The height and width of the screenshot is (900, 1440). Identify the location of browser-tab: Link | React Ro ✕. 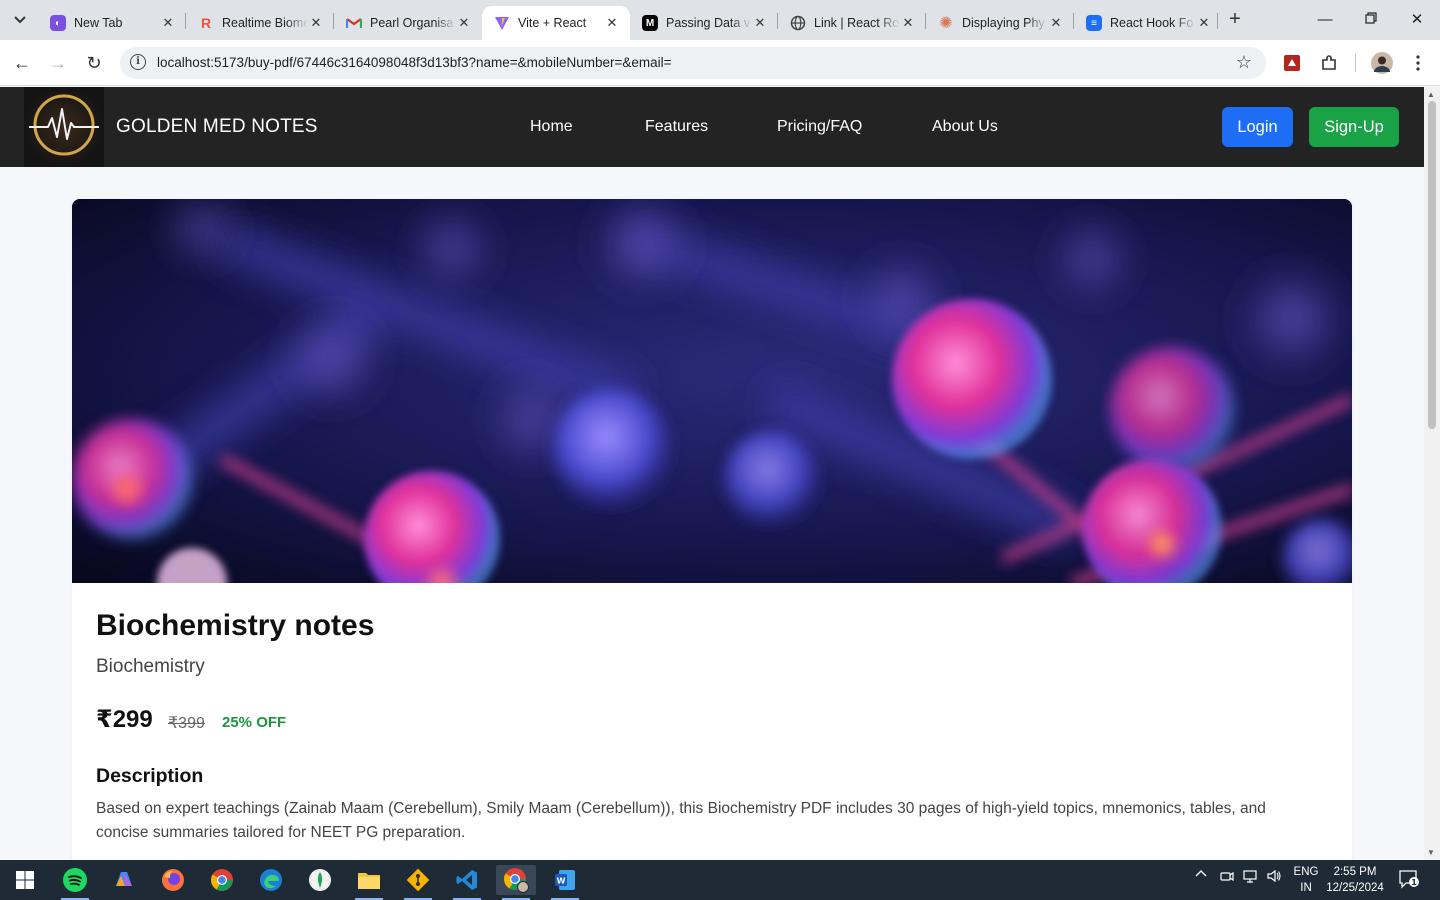
(852, 23).